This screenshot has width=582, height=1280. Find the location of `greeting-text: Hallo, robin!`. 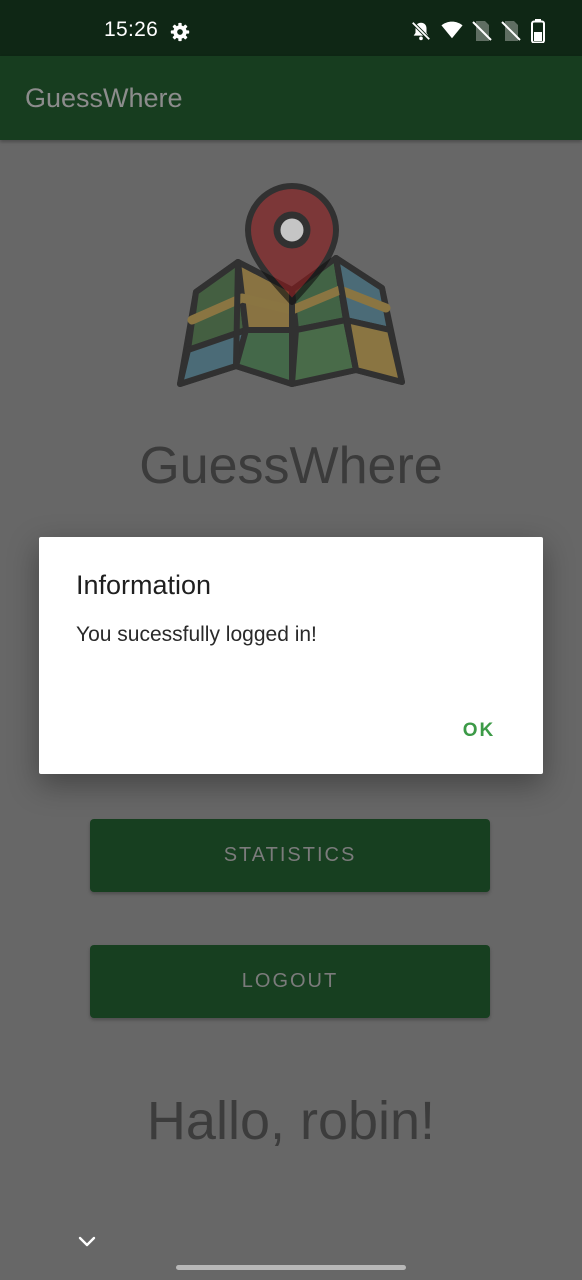

greeting-text: Hallo, robin! is located at coordinates (291, 1121).